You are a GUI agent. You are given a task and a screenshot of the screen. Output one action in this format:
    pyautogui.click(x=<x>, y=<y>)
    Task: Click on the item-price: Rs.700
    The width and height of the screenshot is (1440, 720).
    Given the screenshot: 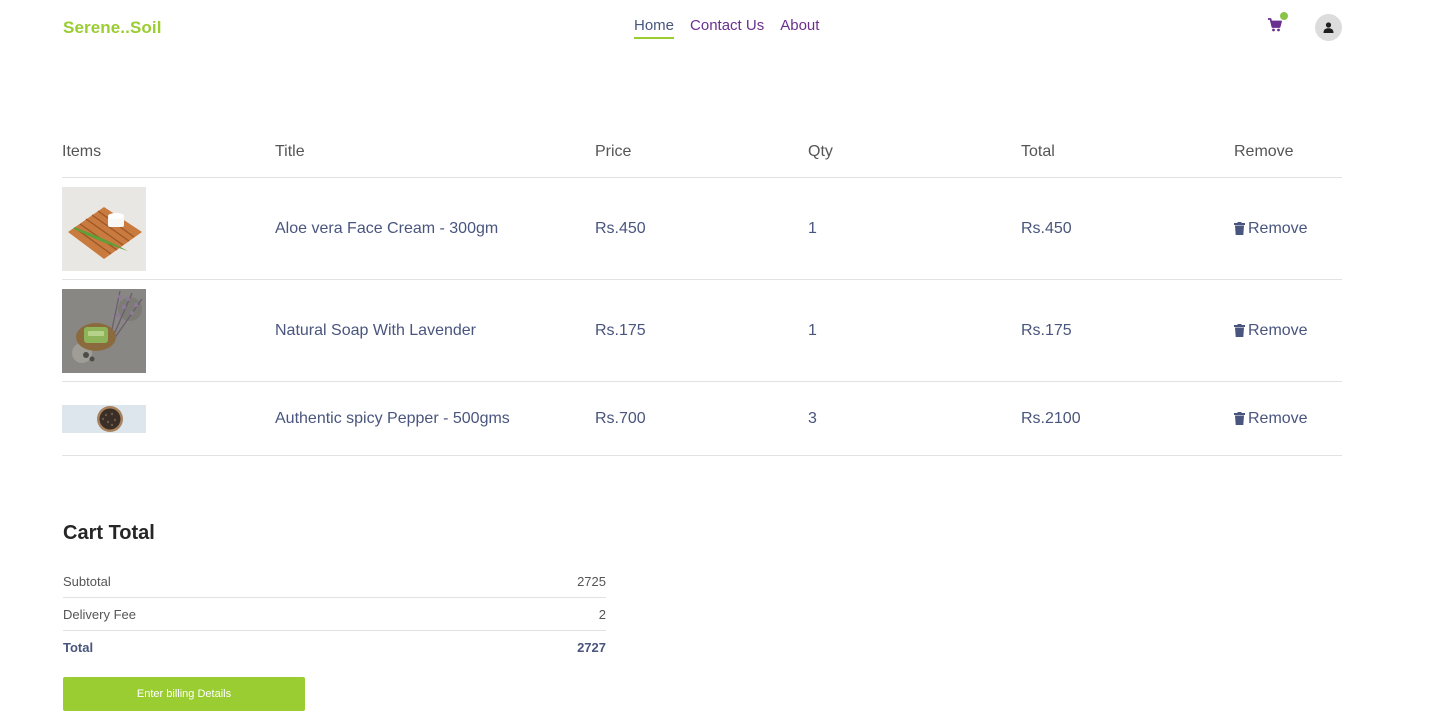 What is the action you would take?
    pyautogui.click(x=620, y=418)
    